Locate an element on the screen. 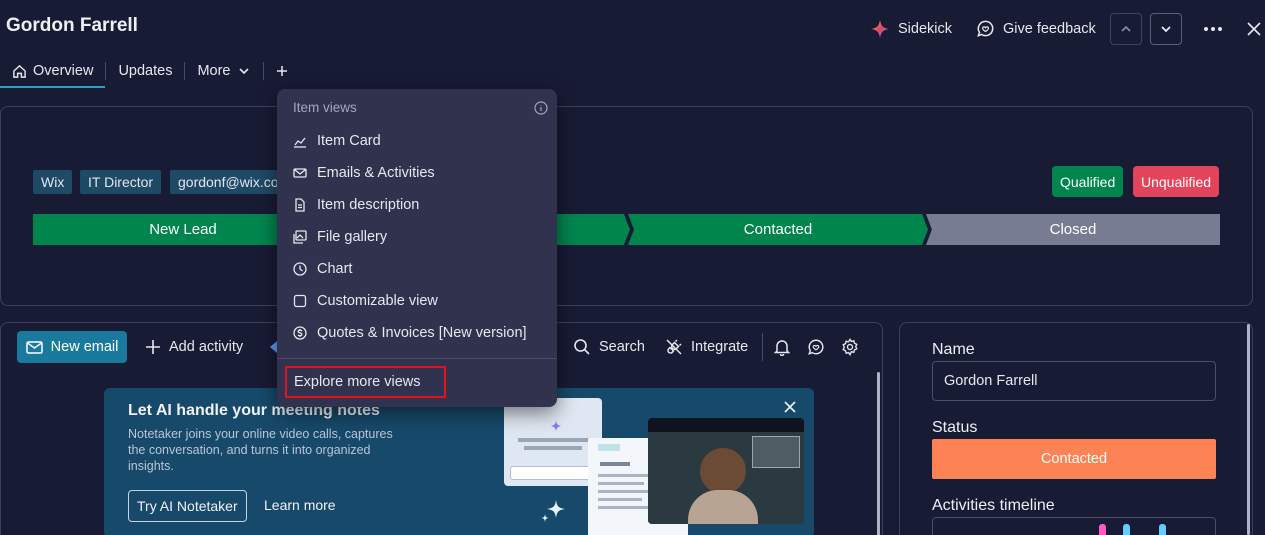 The width and height of the screenshot is (1265, 535). next-item-button is located at coordinates (1166, 29).